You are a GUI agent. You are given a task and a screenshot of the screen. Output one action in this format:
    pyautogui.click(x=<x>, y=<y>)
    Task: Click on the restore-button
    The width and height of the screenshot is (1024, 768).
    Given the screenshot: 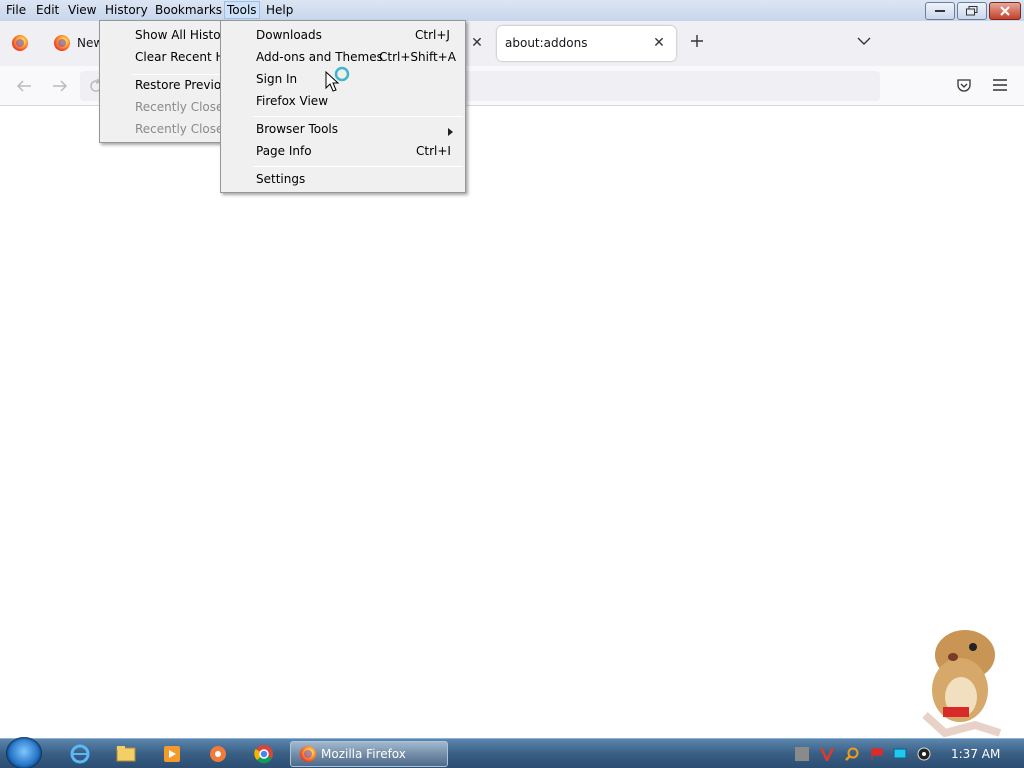 What is the action you would take?
    pyautogui.click(x=972, y=11)
    